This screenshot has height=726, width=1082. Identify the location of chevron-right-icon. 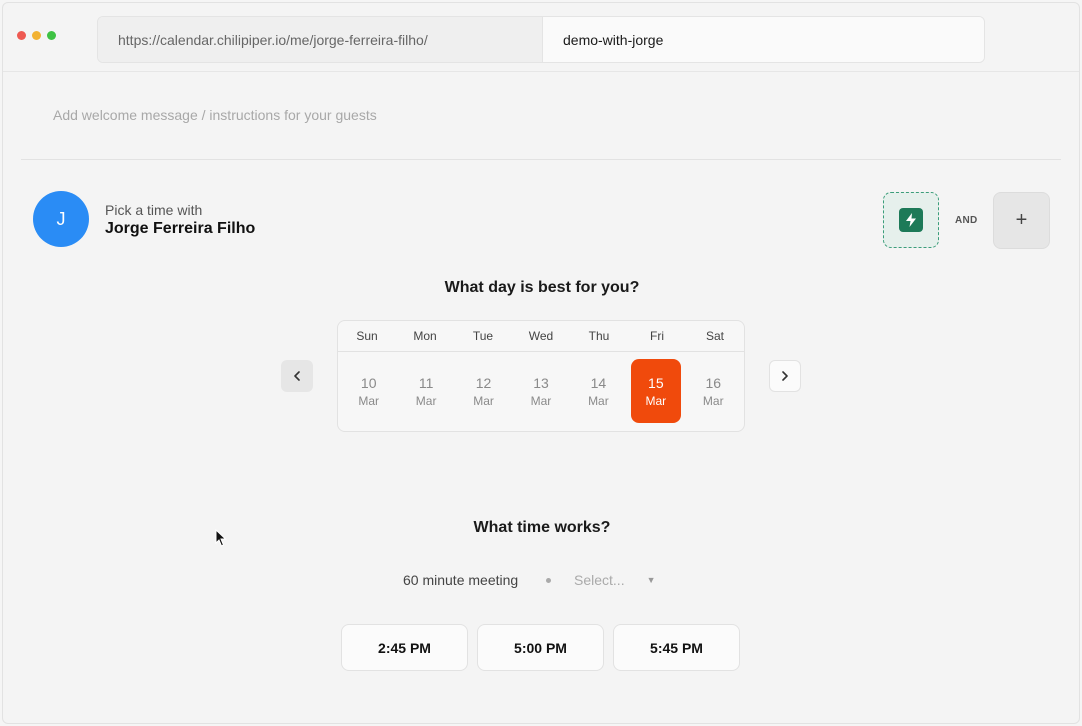
(785, 376).